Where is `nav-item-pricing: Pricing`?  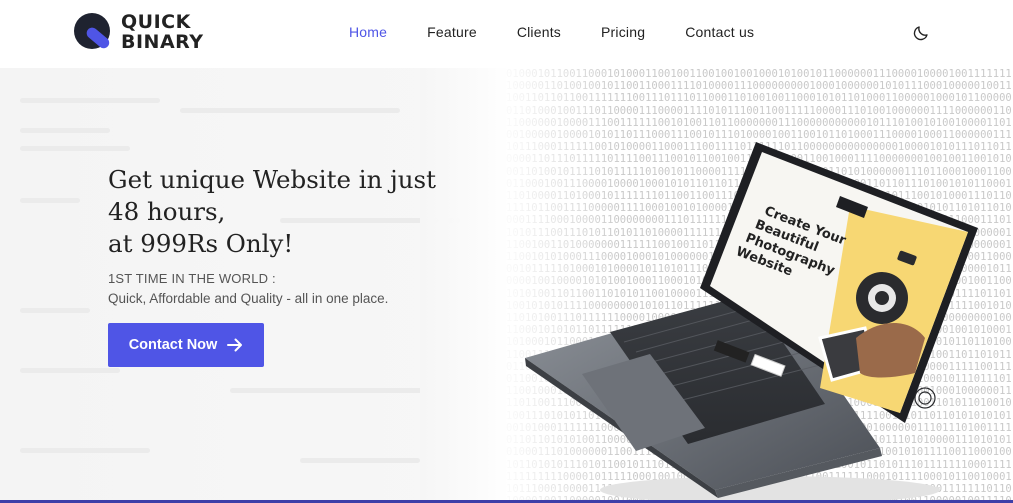 nav-item-pricing: Pricing is located at coordinates (623, 32).